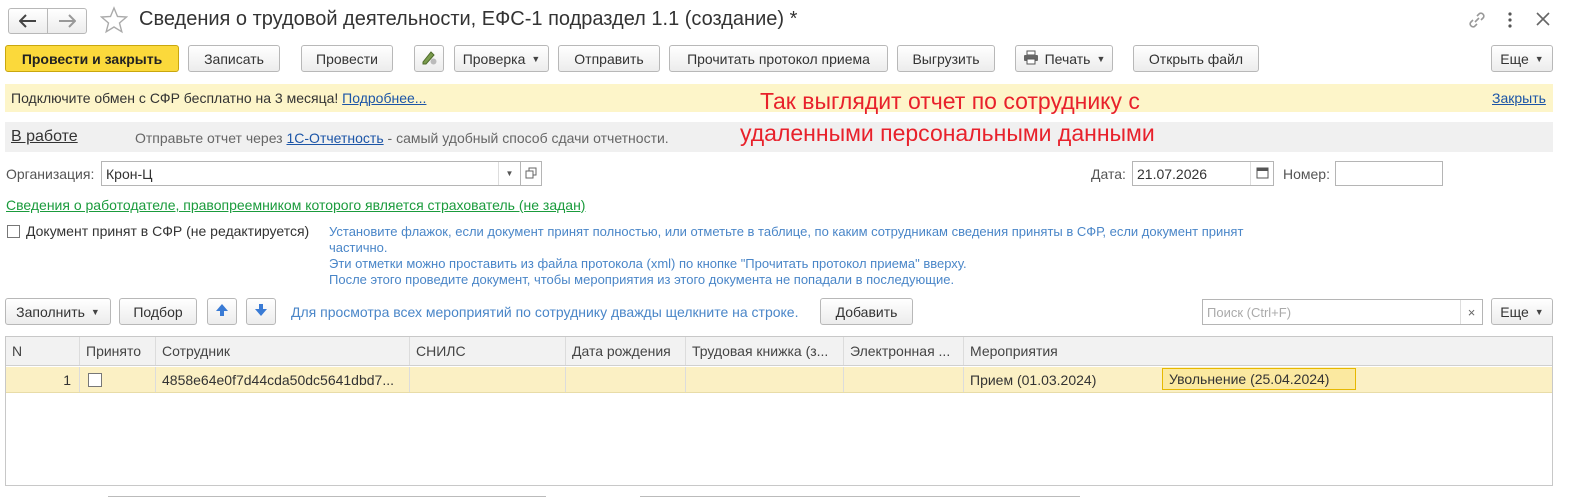  Describe the element at coordinates (528, 138) in the screenshot. I see `status-hint-suffix: - самый удобный способ сдачи отчетности.` at that location.